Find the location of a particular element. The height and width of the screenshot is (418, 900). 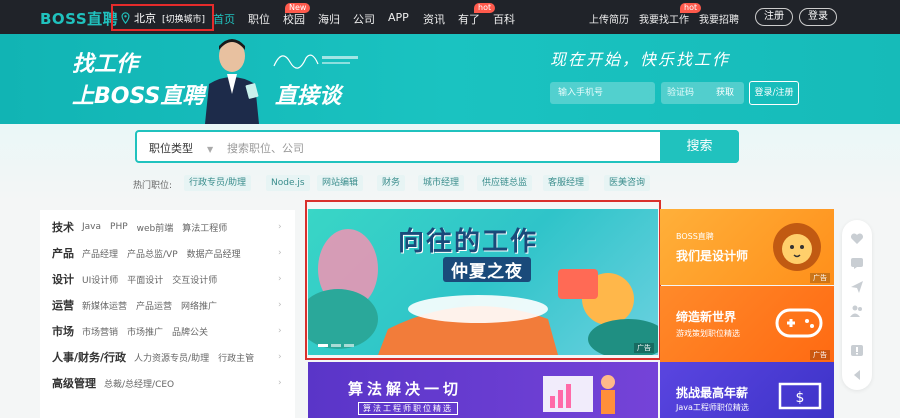

category-item: PHP is located at coordinates (119, 227).